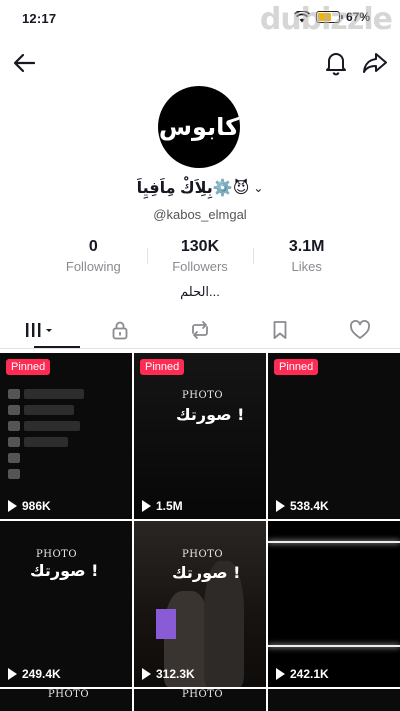 The height and width of the screenshot is (711, 400). What do you see at coordinates (200, 266) in the screenshot?
I see `stat-label: Followers` at bounding box center [200, 266].